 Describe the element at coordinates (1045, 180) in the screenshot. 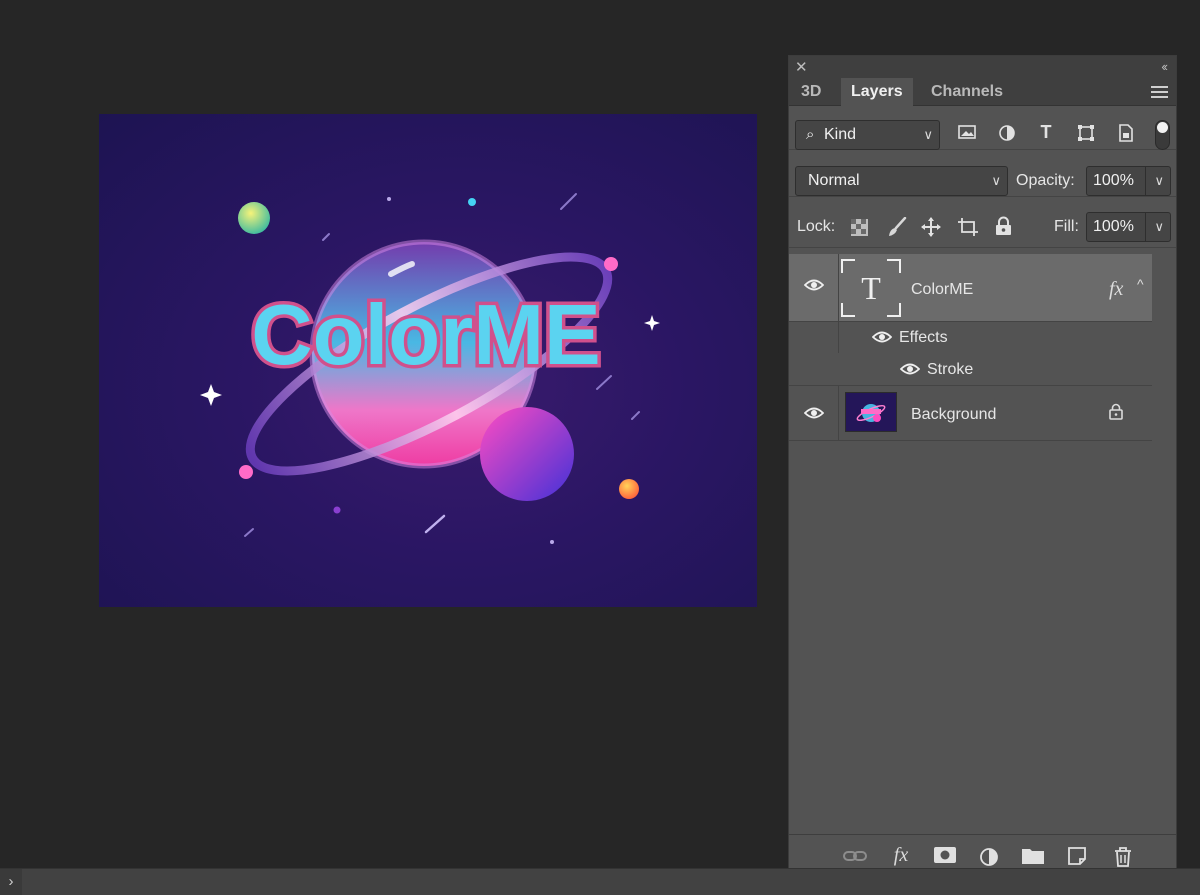

I see `opacity-label: Opacity:` at that location.